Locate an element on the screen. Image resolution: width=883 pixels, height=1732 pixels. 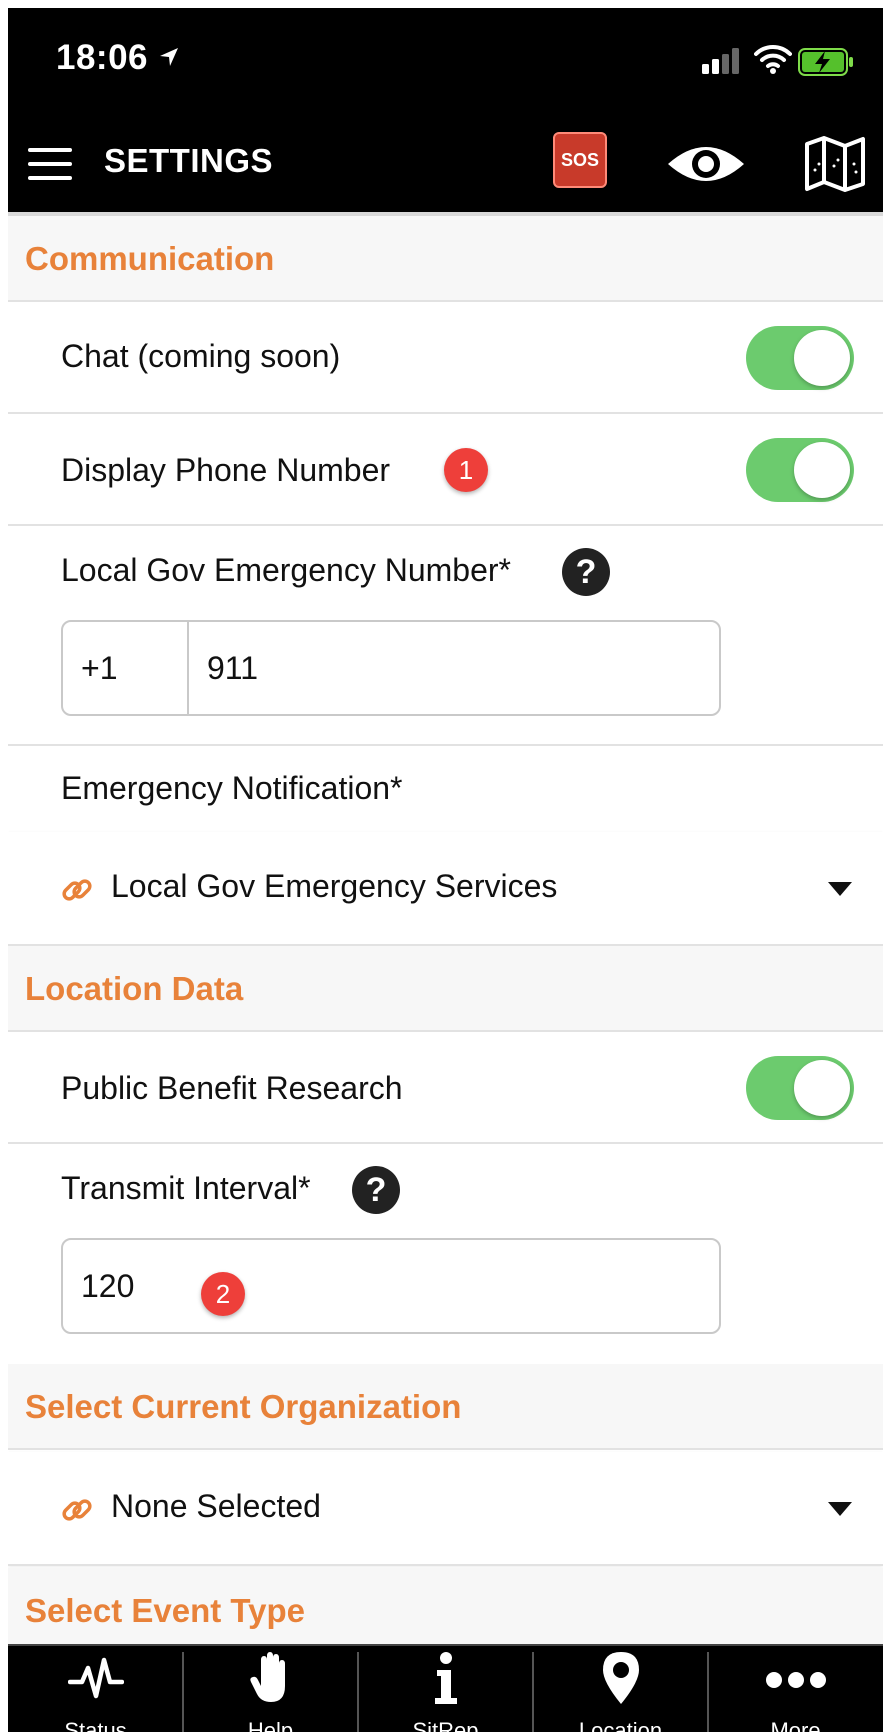
annotation-badge-1: 1 is located at coordinates (466, 470).